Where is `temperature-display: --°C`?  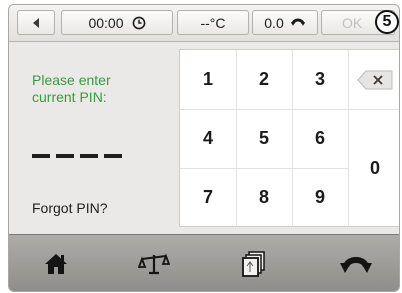
temperature-display: --°C is located at coordinates (213, 22).